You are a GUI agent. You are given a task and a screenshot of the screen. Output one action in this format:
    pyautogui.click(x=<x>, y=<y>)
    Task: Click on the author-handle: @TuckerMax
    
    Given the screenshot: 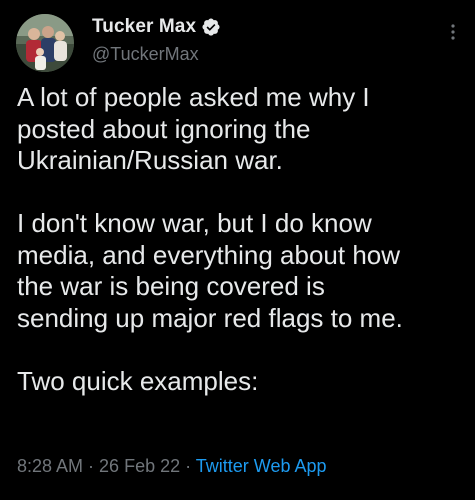 What is the action you would take?
    pyautogui.click(x=145, y=54)
    